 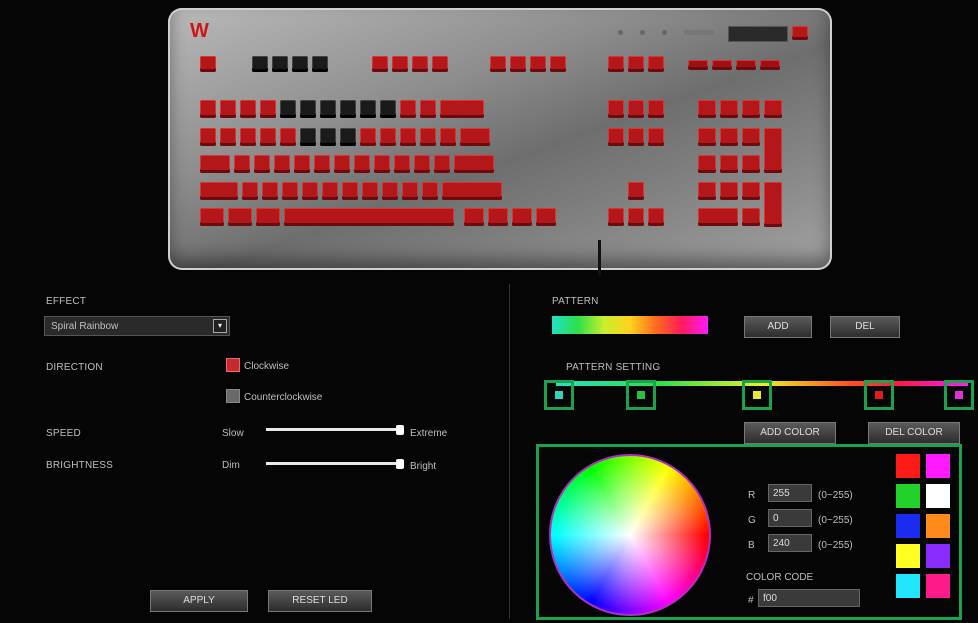 What do you see at coordinates (199, 601) in the screenshot?
I see `apply-button: APPLY` at bounding box center [199, 601].